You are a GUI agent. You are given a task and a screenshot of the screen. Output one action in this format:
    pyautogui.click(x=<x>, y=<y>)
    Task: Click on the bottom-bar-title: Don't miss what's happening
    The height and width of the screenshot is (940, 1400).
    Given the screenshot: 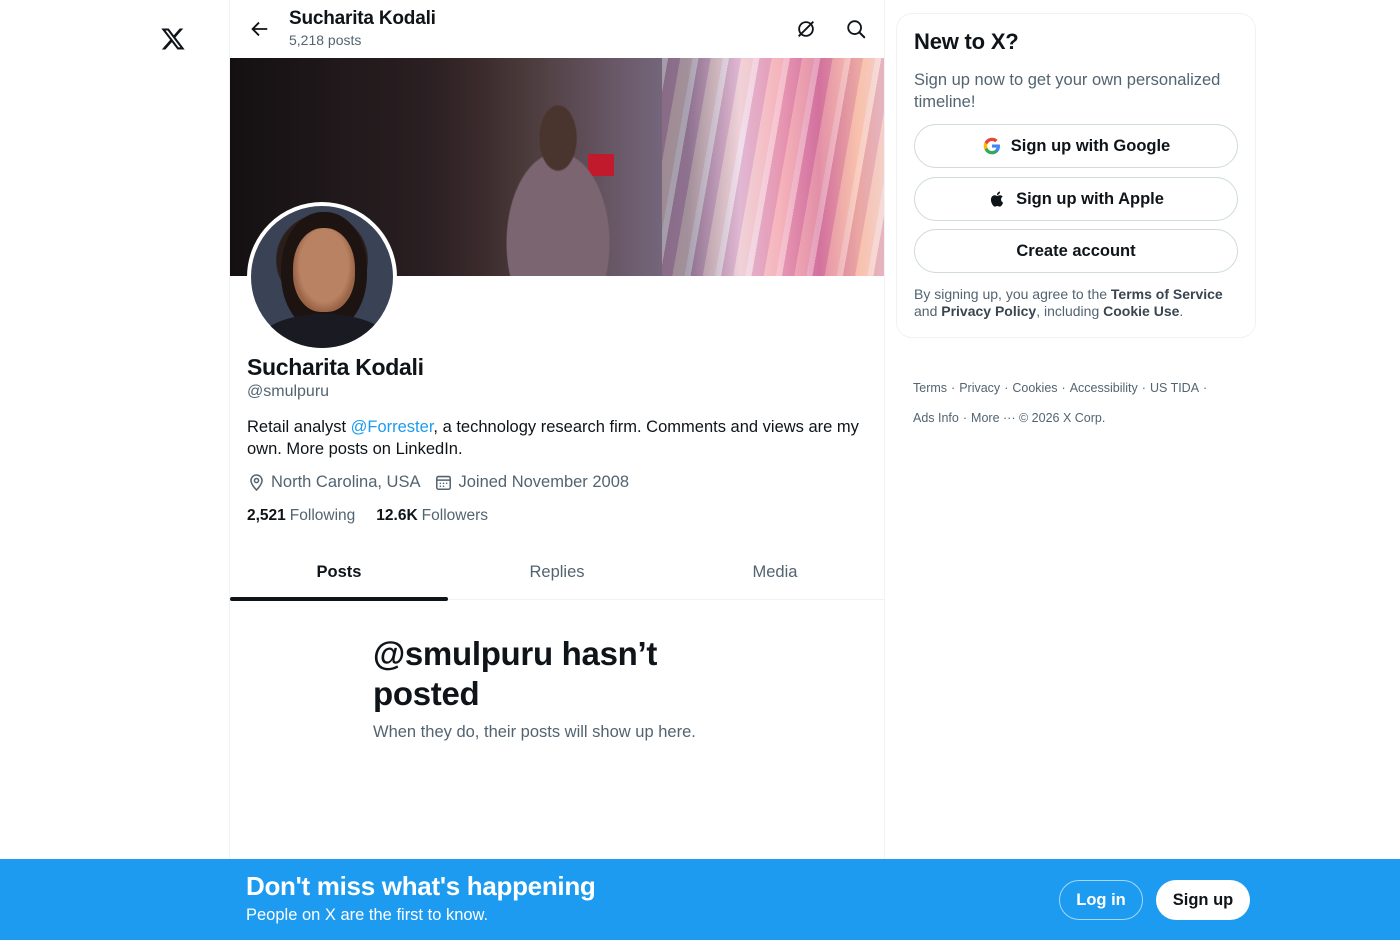 What is the action you would take?
    pyautogui.click(x=421, y=886)
    